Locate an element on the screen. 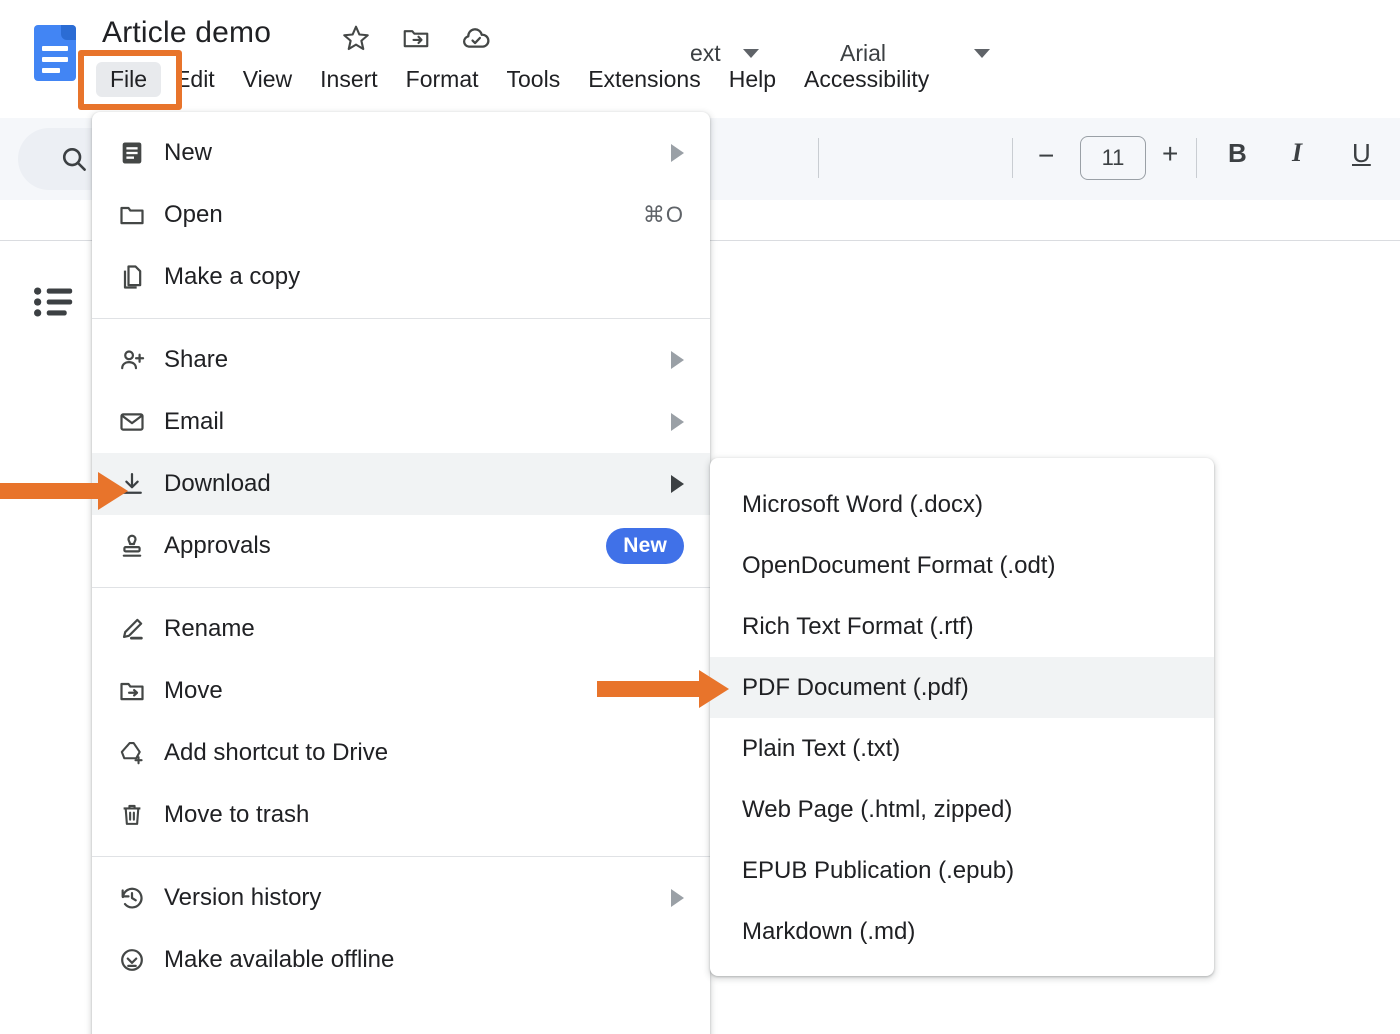 This screenshot has height=1034, width=1400. menu-item-version-history: Version history is located at coordinates (401, 898).